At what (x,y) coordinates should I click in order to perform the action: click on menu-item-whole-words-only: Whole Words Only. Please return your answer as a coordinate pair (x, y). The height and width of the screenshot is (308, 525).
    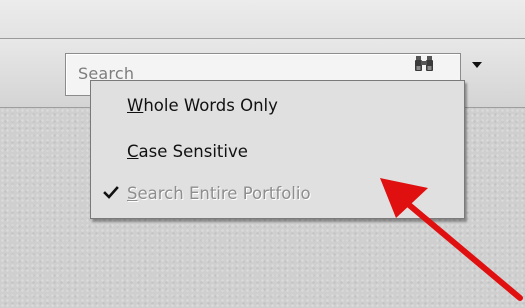
    Looking at the image, I should click on (277, 105).